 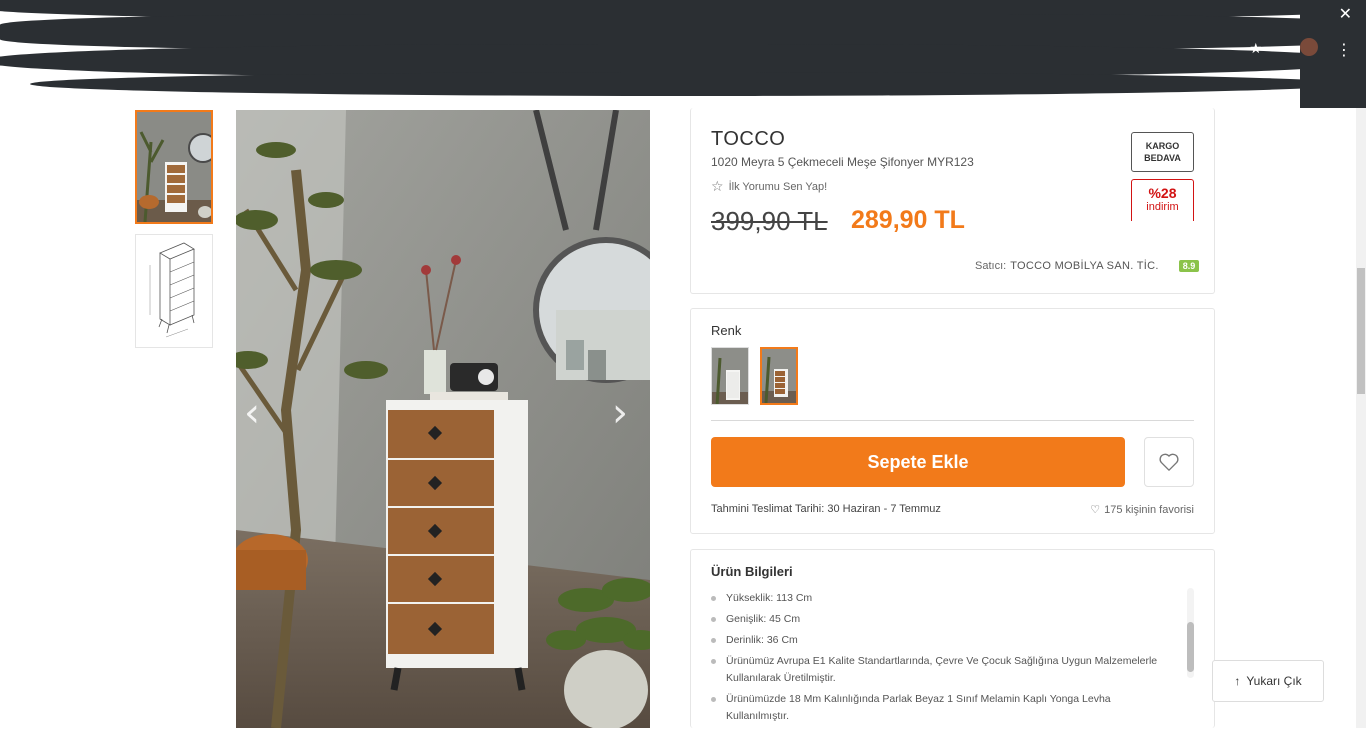 I want to click on swatch-oak-image, so click(x=779, y=376).